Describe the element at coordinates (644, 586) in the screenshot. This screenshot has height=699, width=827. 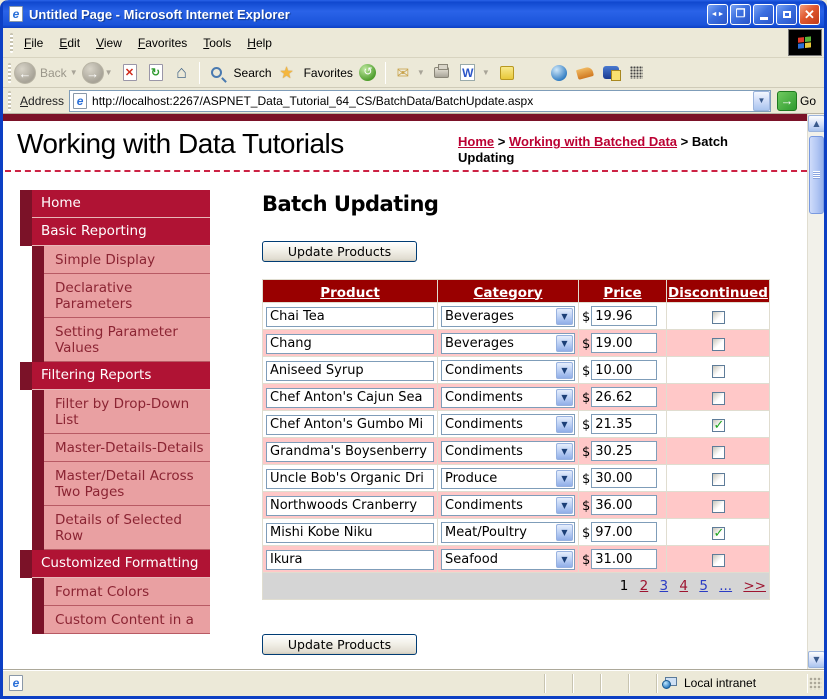
I see `pager-page-link: 2` at that location.